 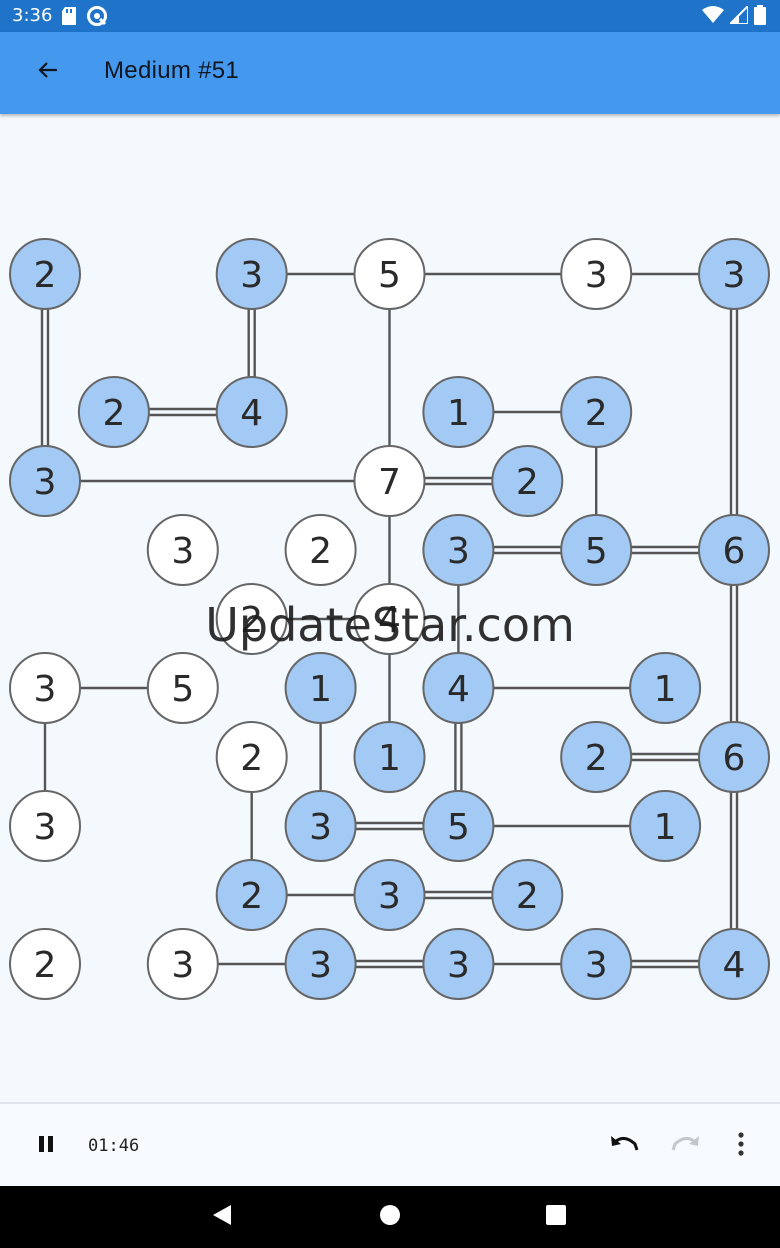 What do you see at coordinates (46, 1146) in the screenshot?
I see `pause-button` at bounding box center [46, 1146].